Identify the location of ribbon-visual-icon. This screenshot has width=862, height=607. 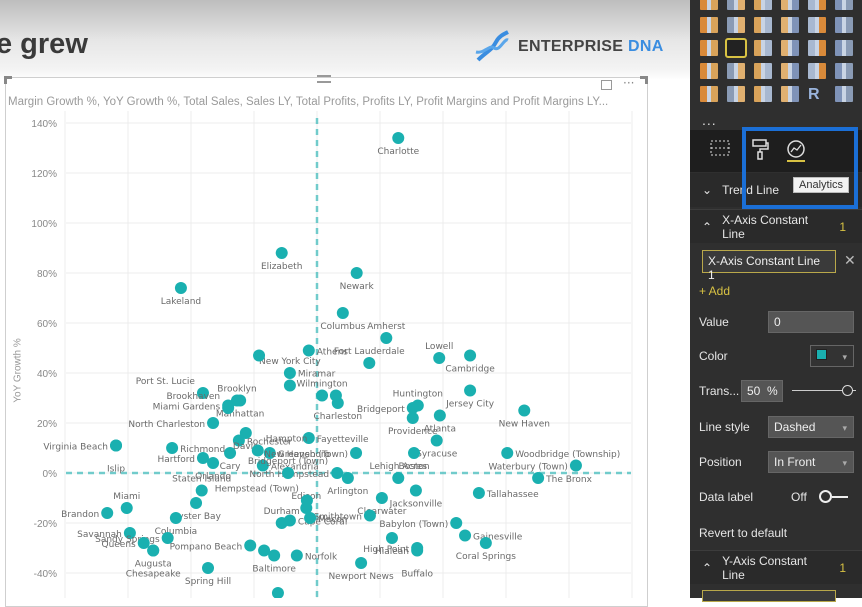
(844, 25).